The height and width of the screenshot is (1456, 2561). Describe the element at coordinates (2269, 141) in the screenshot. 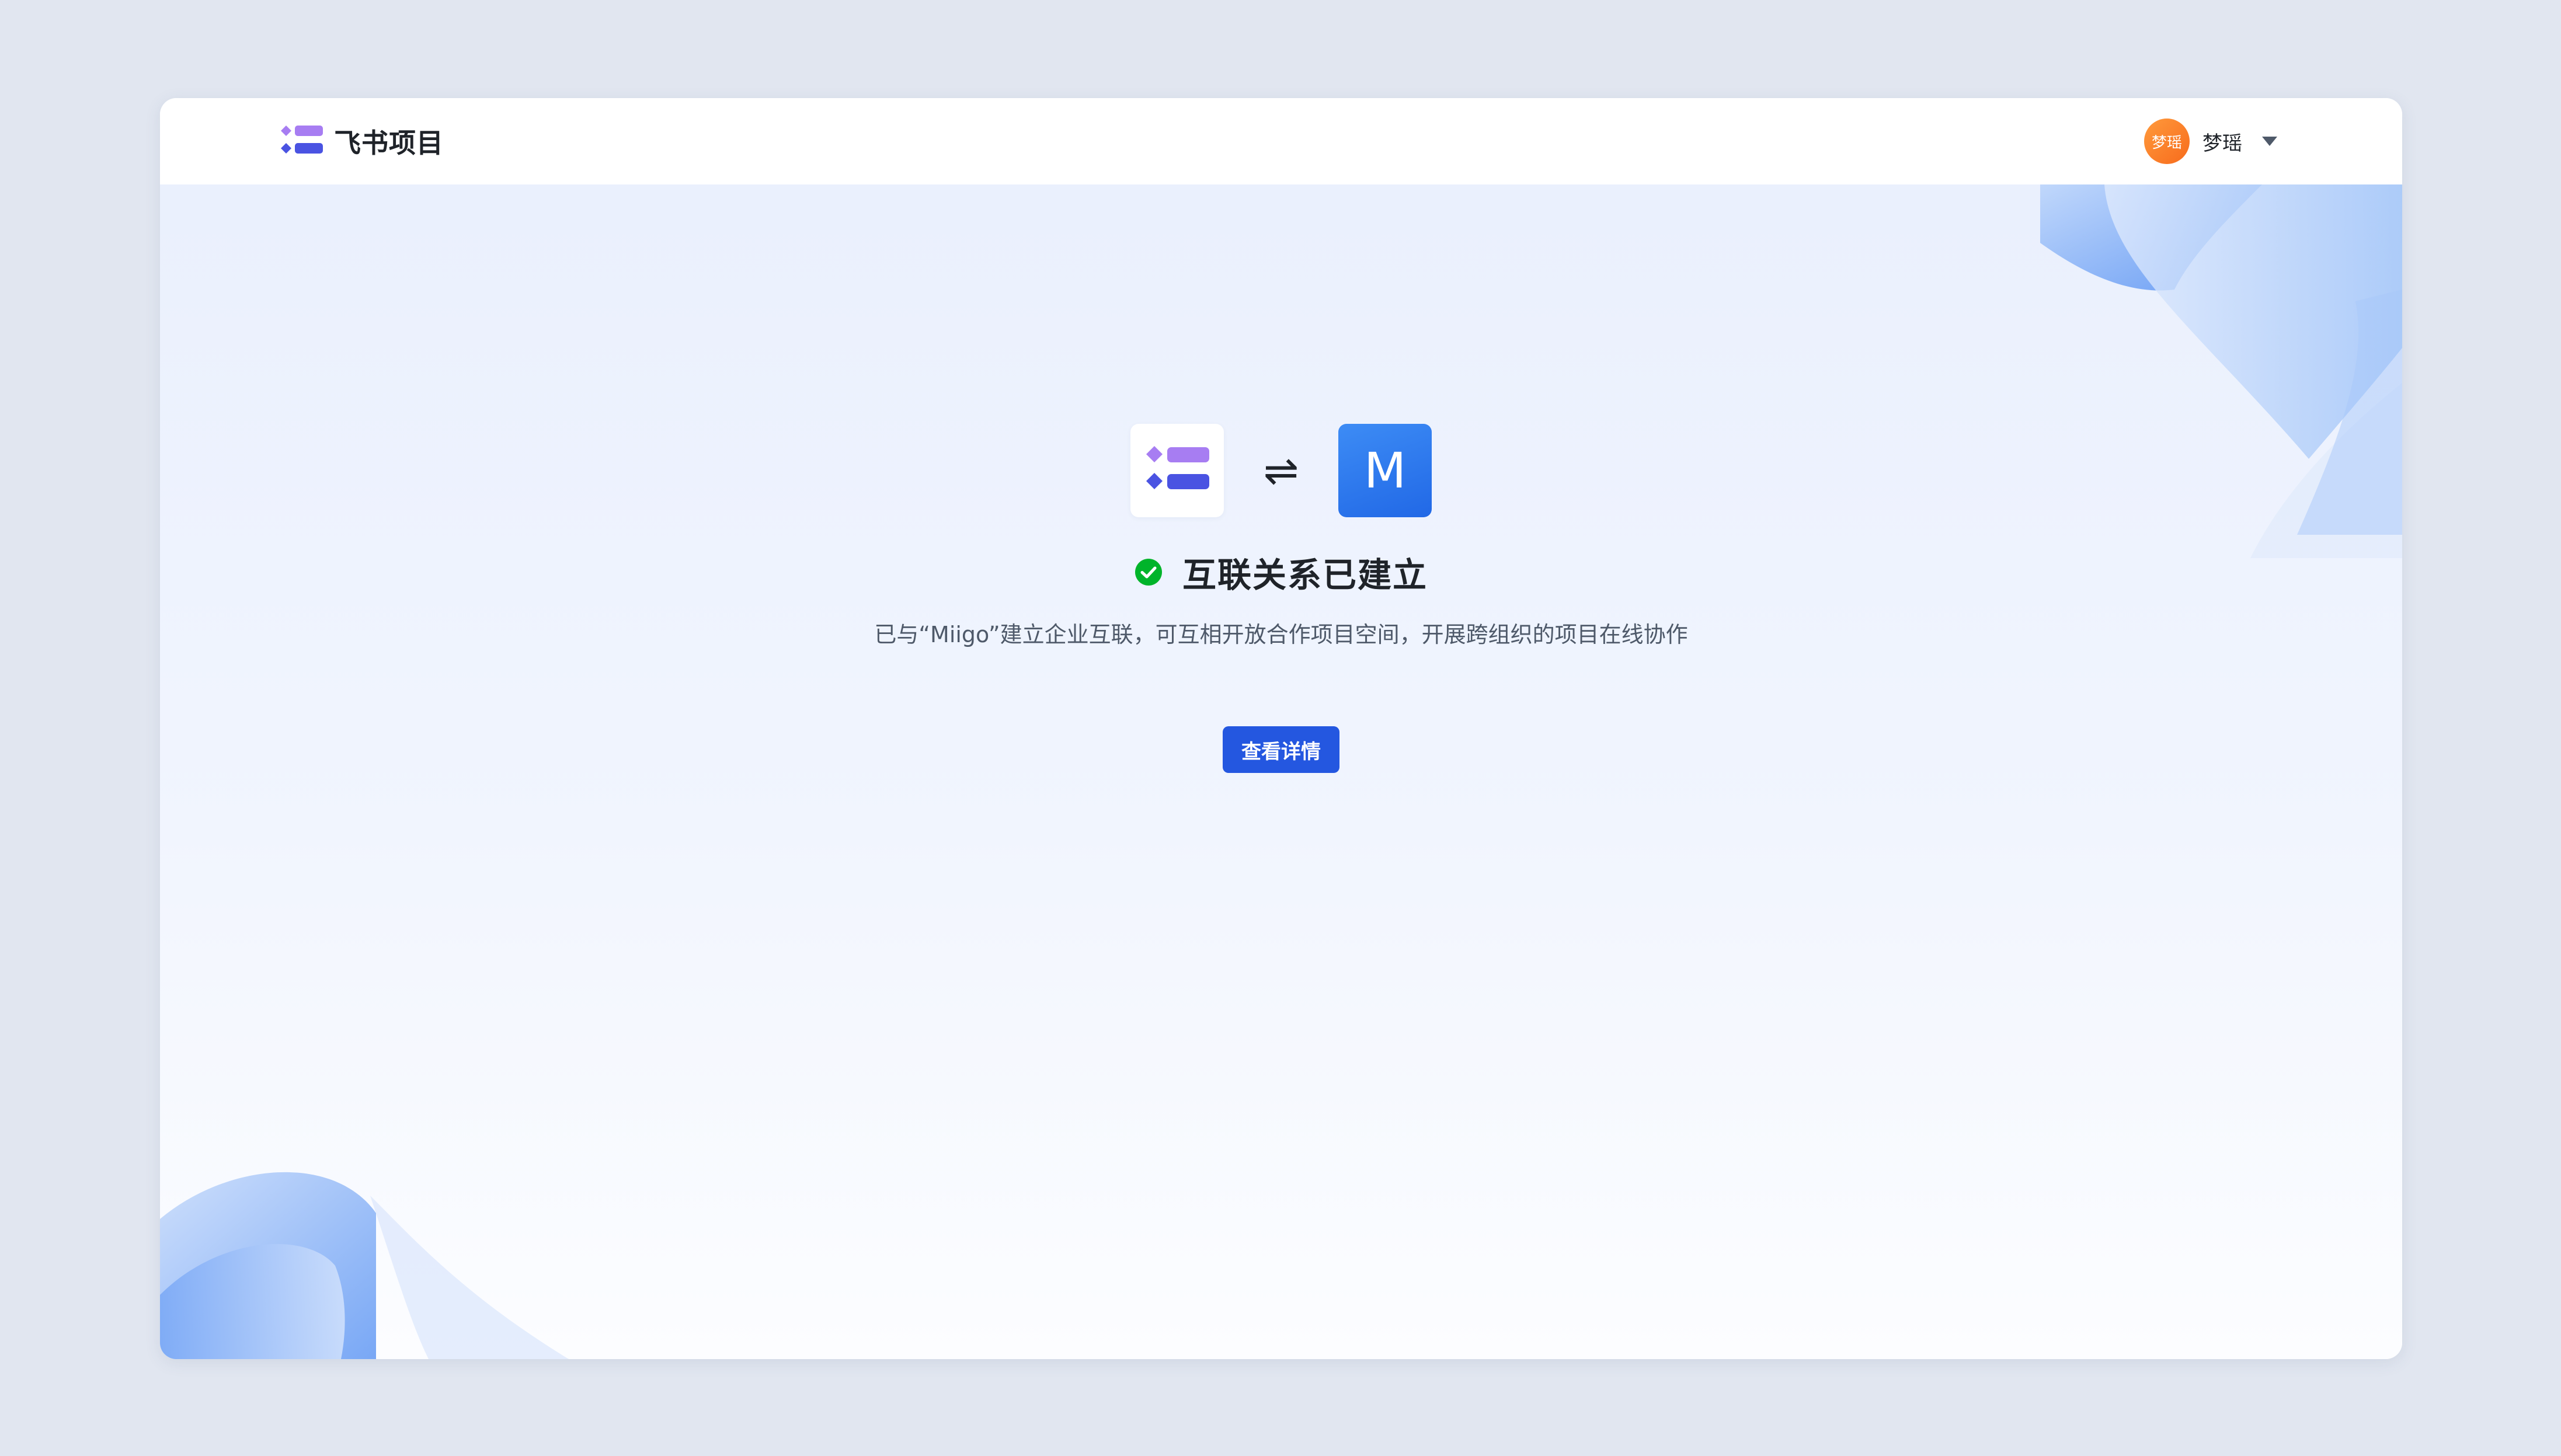

I see `caret-down-icon` at that location.